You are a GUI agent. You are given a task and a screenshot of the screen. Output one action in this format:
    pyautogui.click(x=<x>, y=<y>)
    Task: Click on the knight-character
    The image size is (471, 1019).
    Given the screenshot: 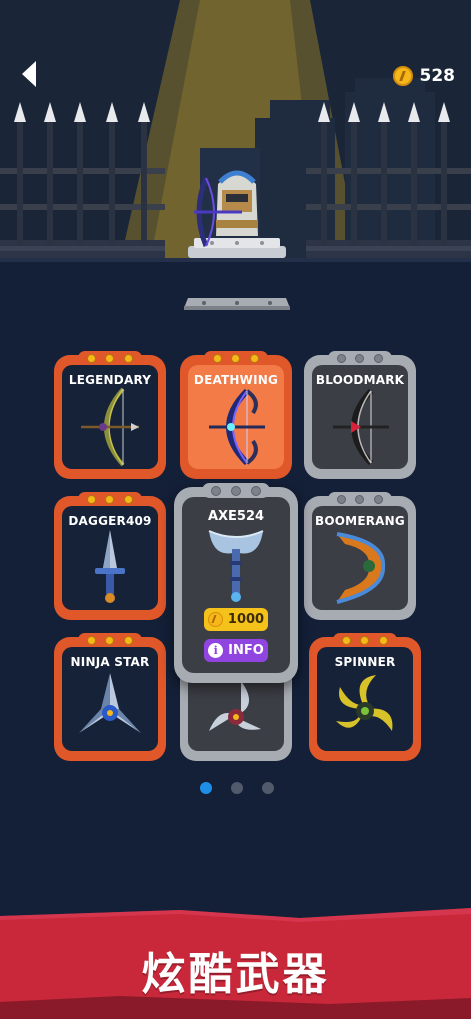 What is the action you would take?
    pyautogui.click(x=237, y=214)
    